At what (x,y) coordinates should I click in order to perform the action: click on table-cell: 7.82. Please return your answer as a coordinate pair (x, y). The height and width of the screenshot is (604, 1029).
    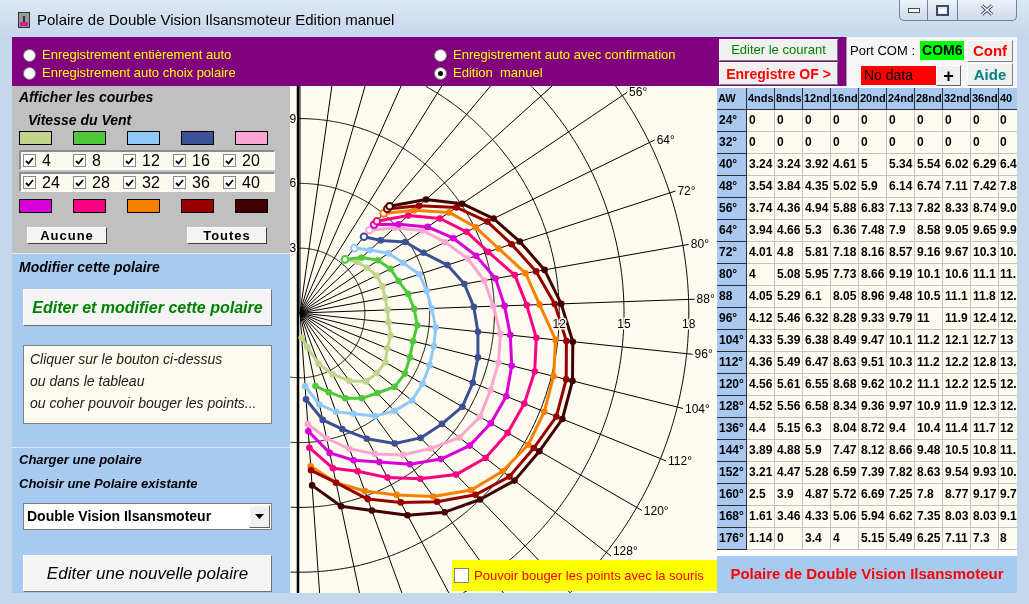
    Looking at the image, I should click on (901, 473).